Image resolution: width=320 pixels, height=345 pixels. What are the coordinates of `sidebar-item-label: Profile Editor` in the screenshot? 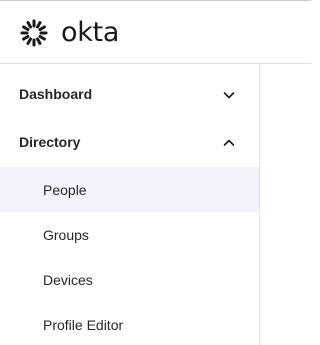 It's located at (83, 325).